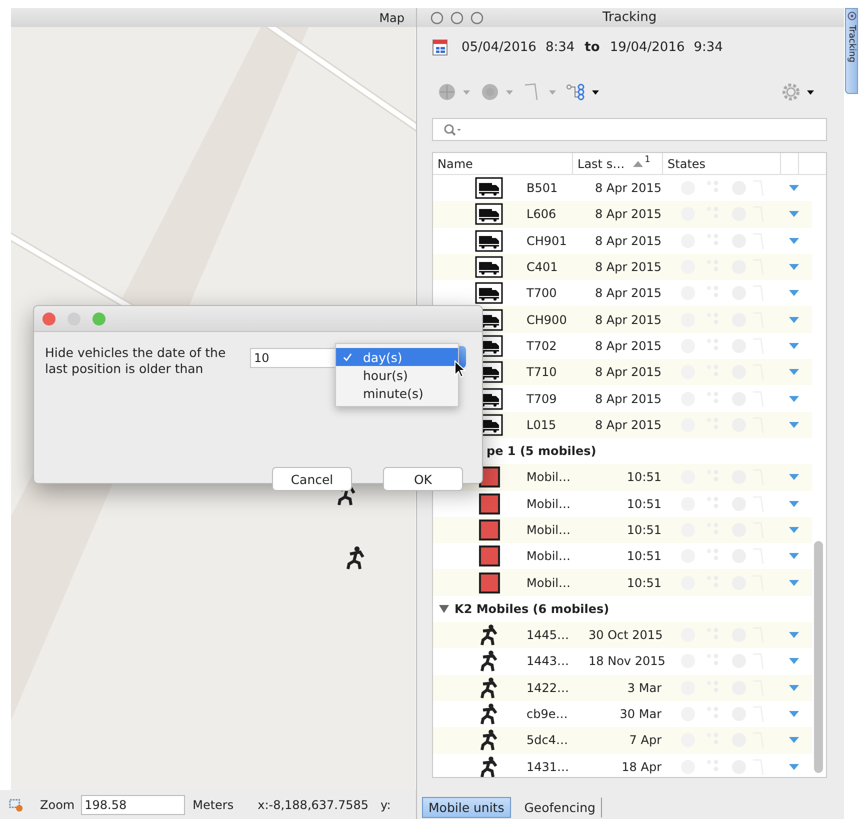 The image size is (859, 819). Describe the element at coordinates (49, 319) in the screenshot. I see `close-icon` at that location.